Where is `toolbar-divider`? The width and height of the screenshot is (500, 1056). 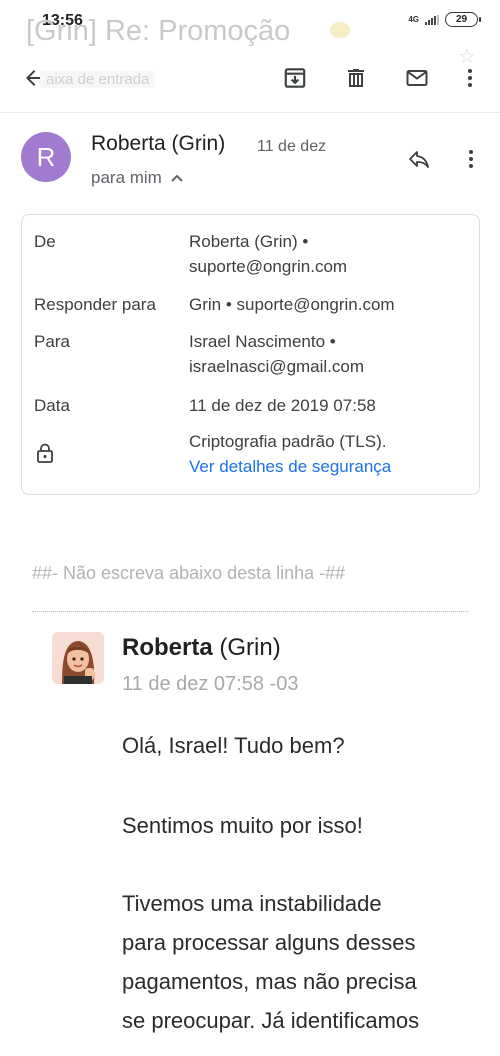
toolbar-divider is located at coordinates (250, 112).